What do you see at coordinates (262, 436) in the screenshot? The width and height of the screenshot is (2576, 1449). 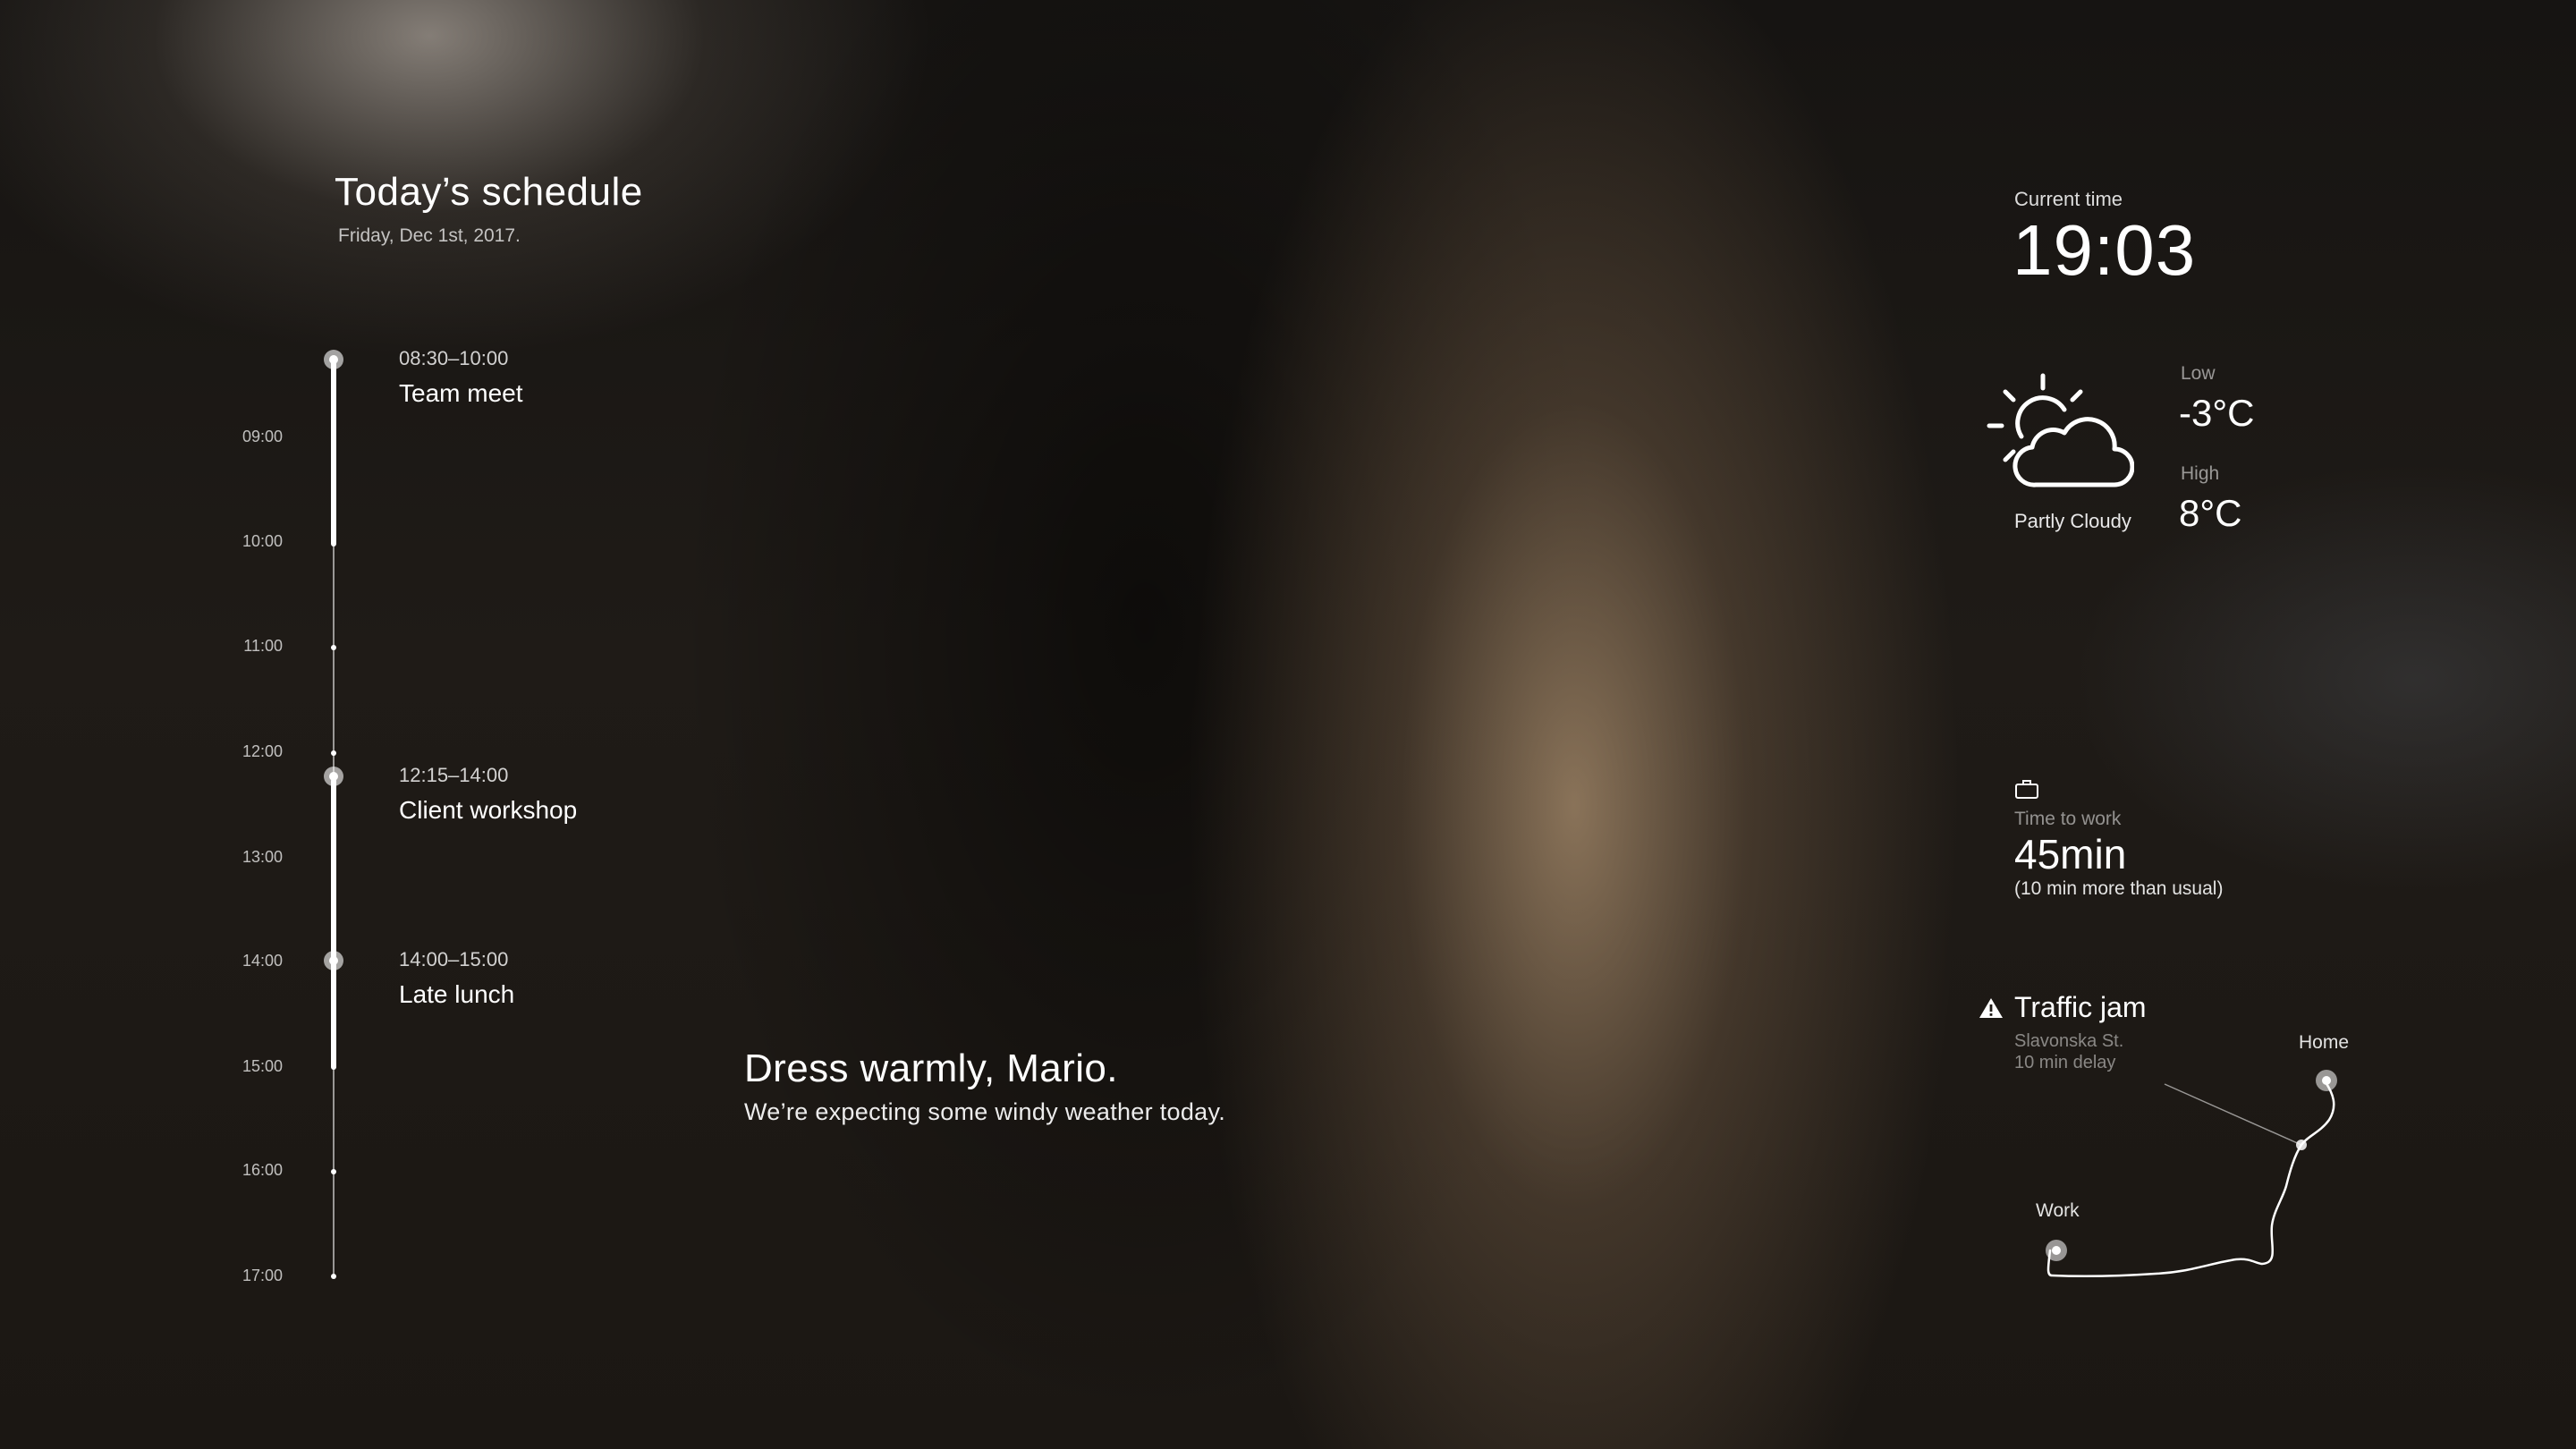 I see `hour-label: 09:00` at bounding box center [262, 436].